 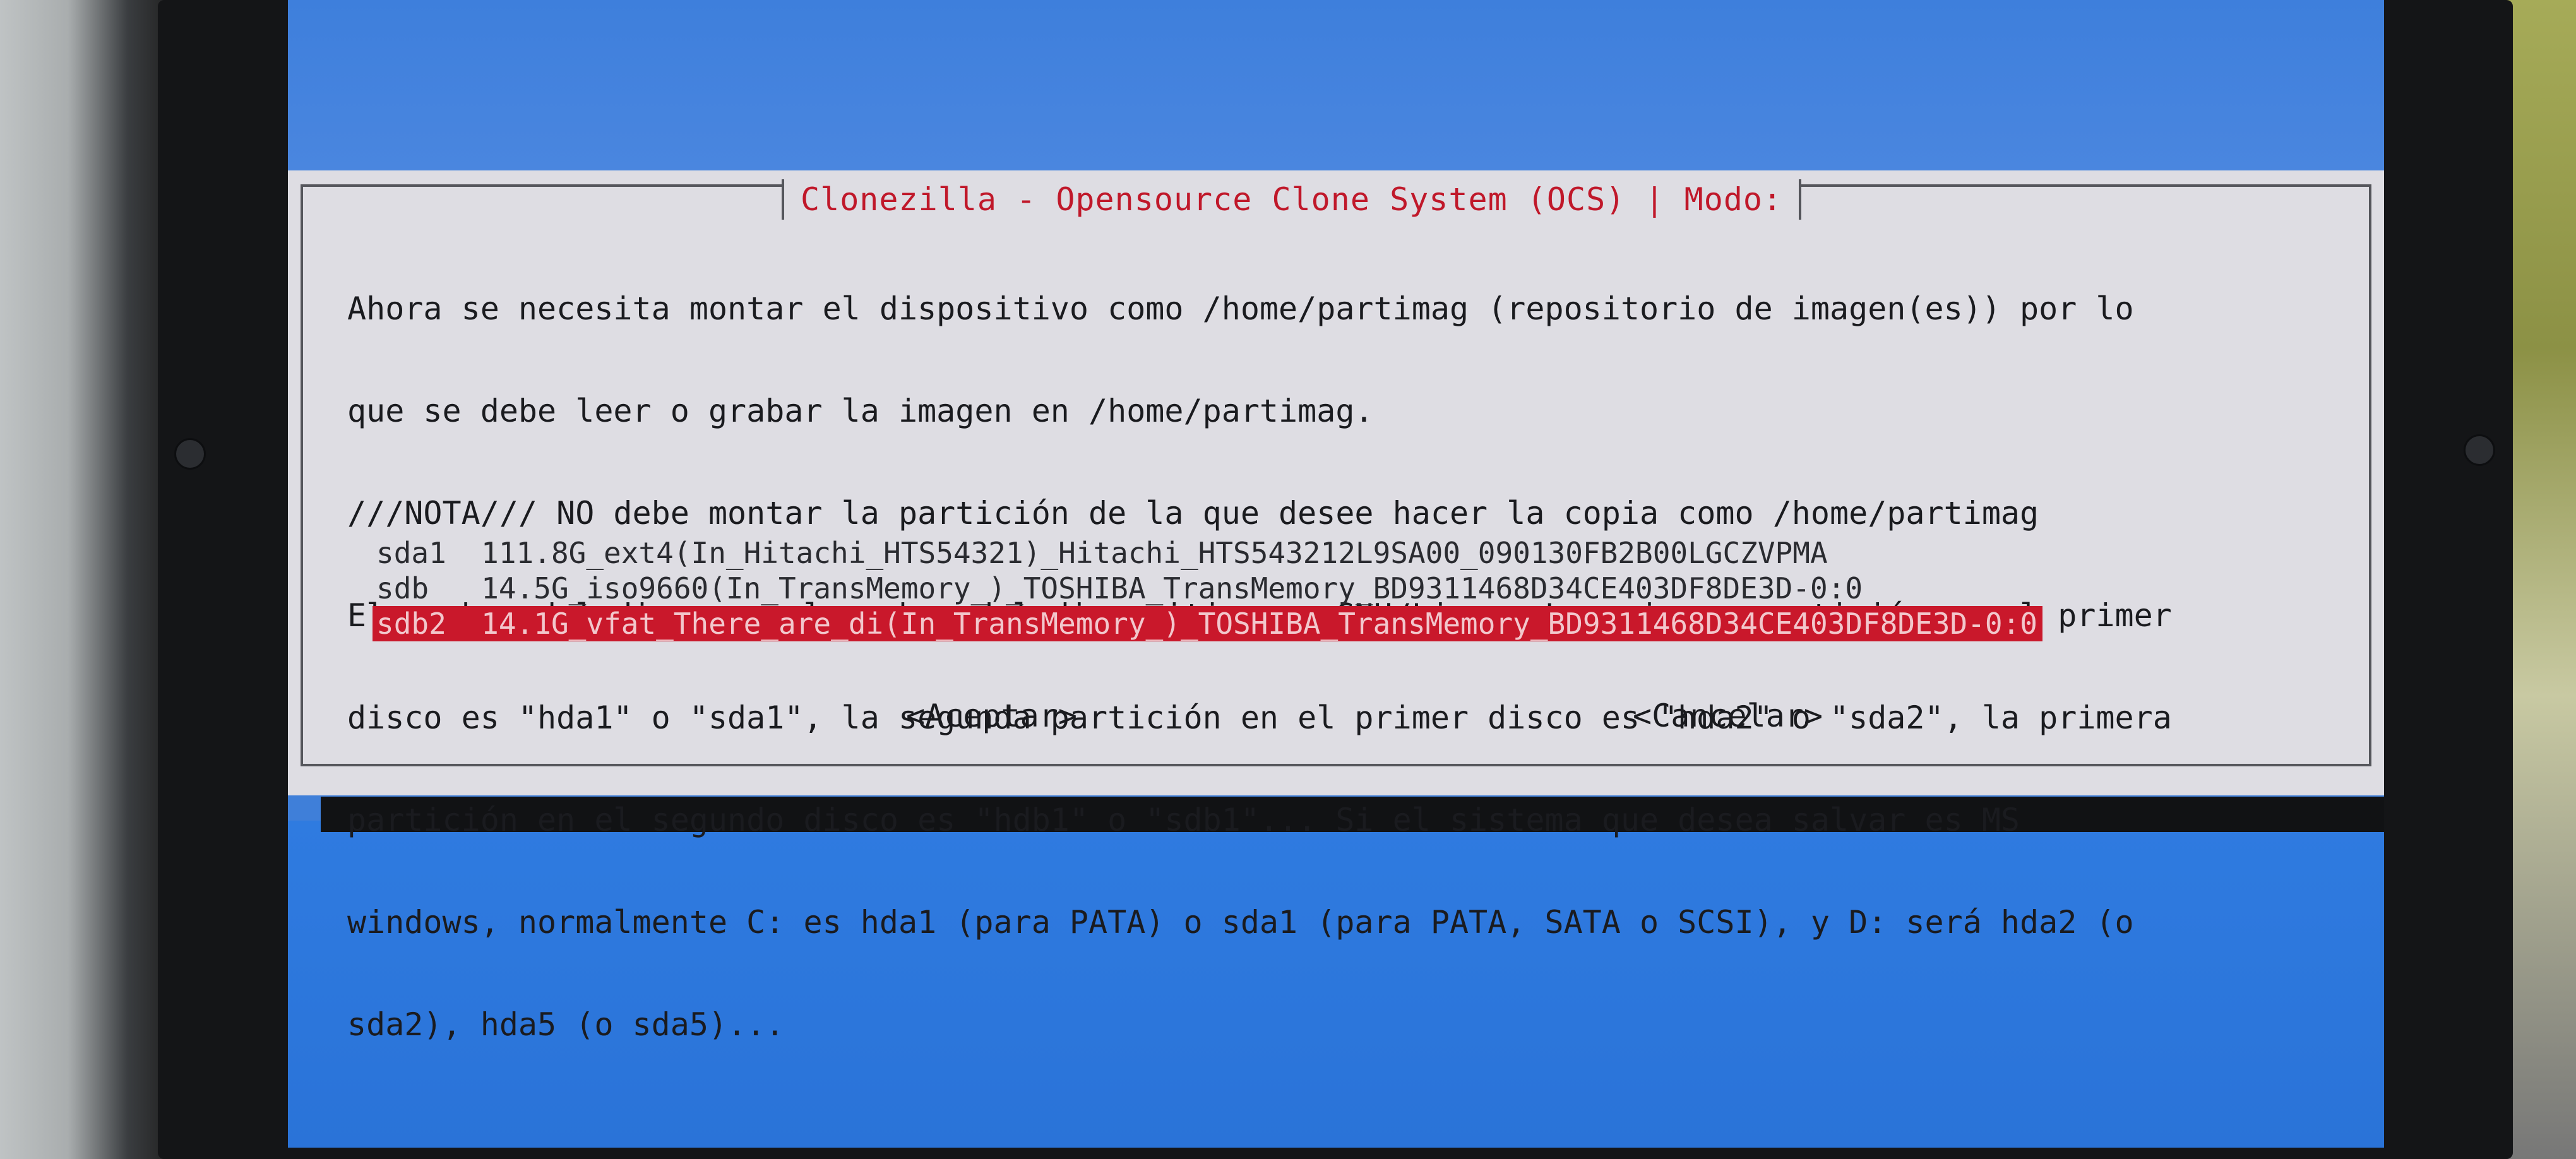 What do you see at coordinates (991, 716) in the screenshot?
I see `accept-button: <Aceptar>` at bounding box center [991, 716].